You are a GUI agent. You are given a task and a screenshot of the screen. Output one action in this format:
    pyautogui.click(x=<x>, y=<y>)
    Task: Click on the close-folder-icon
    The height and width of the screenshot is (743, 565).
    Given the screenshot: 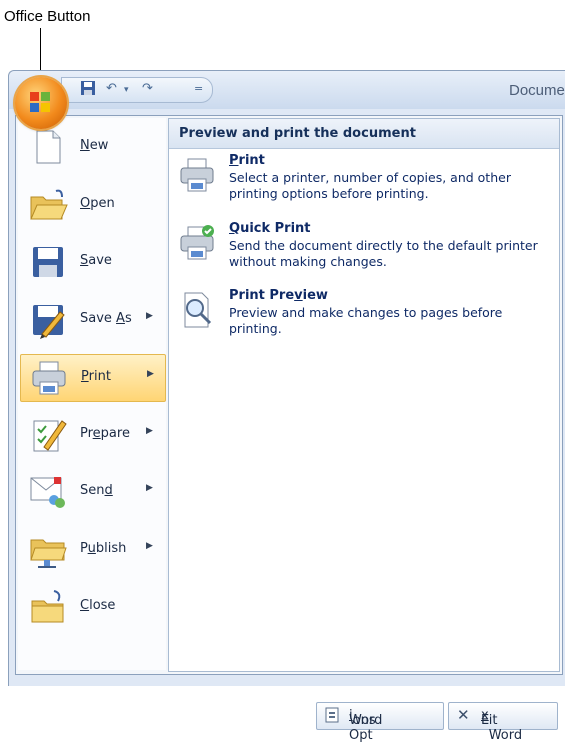 What is the action you would take?
    pyautogui.click(x=48, y=607)
    